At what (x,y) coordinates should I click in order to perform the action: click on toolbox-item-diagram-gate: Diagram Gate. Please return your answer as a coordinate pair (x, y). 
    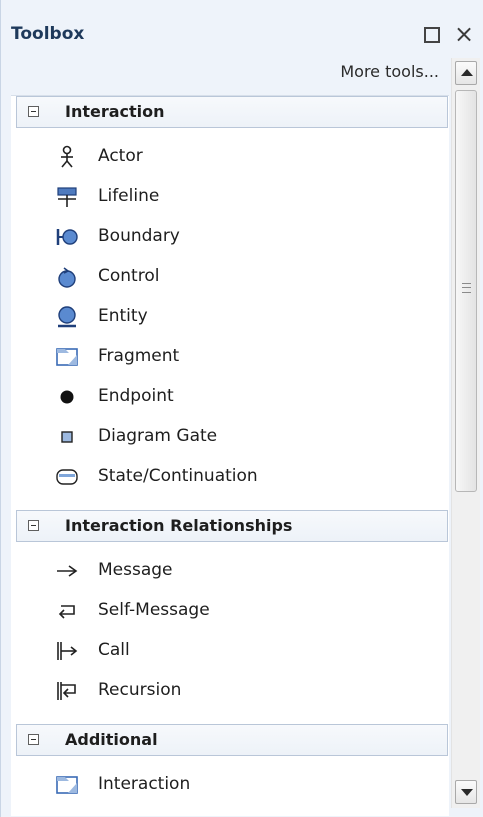
    Looking at the image, I should click on (226, 437).